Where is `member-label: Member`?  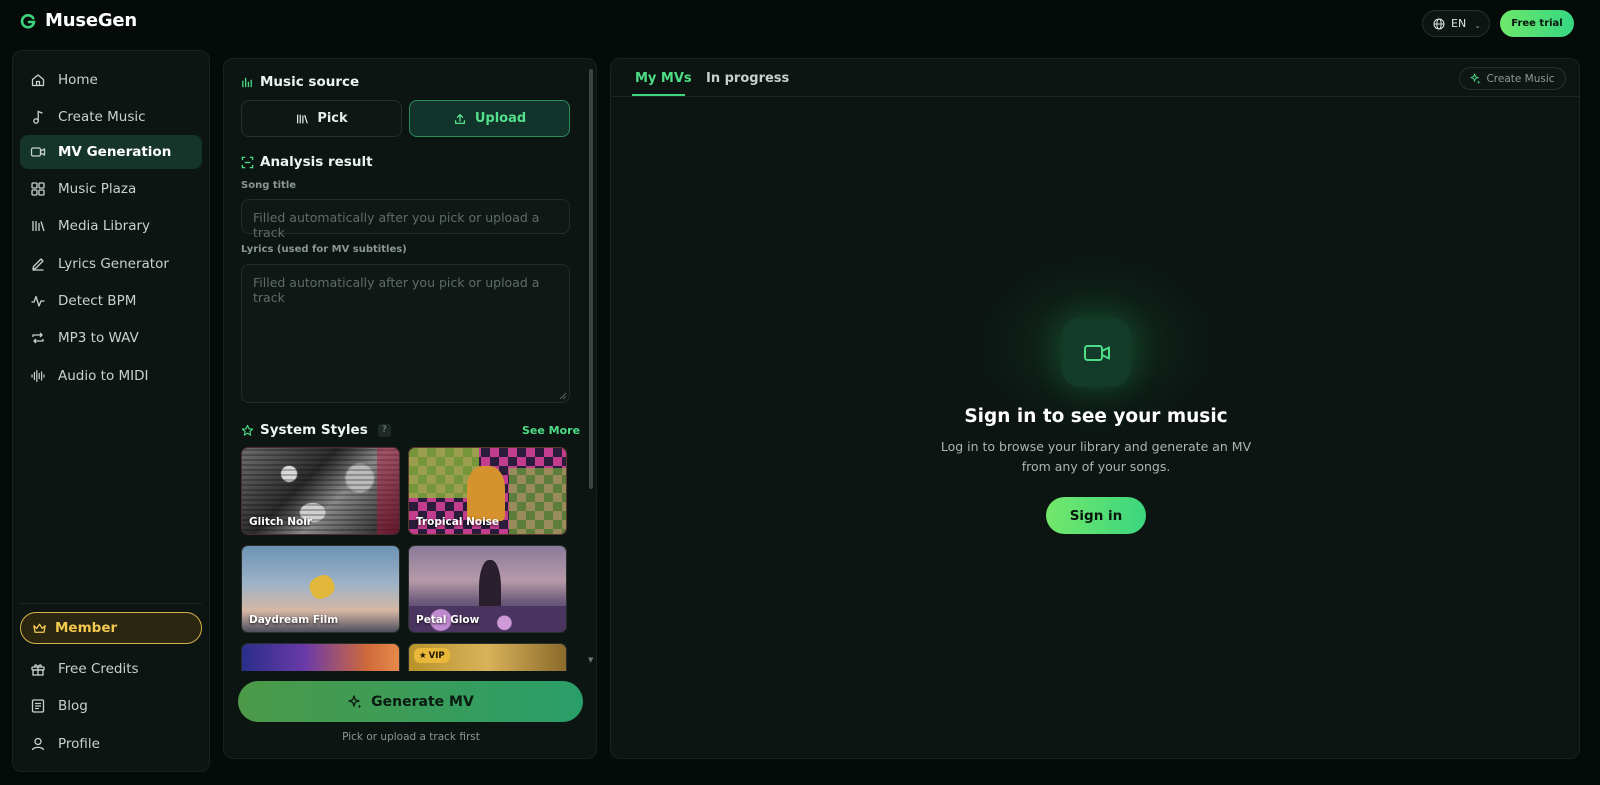 member-label: Member is located at coordinates (86, 628).